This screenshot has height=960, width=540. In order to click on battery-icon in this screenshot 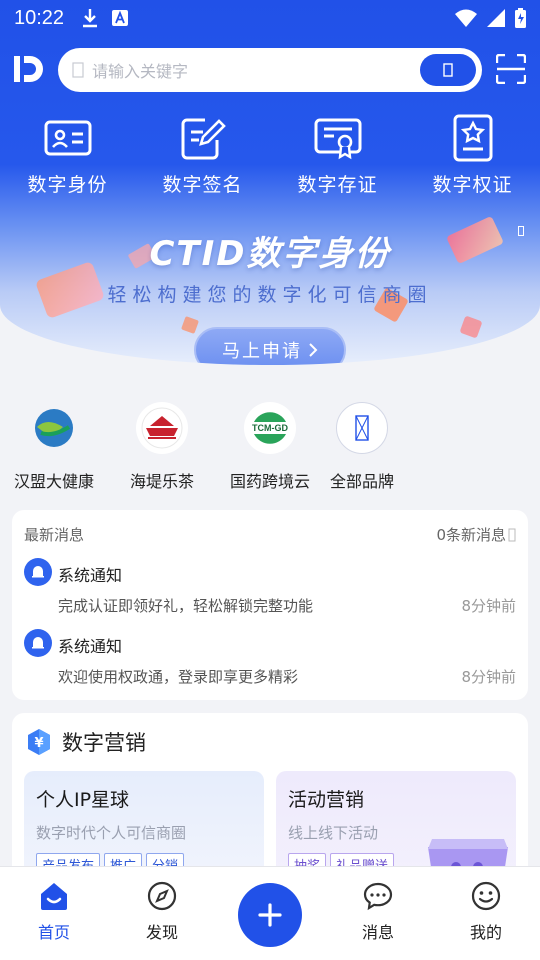, I will do `click(520, 18)`.